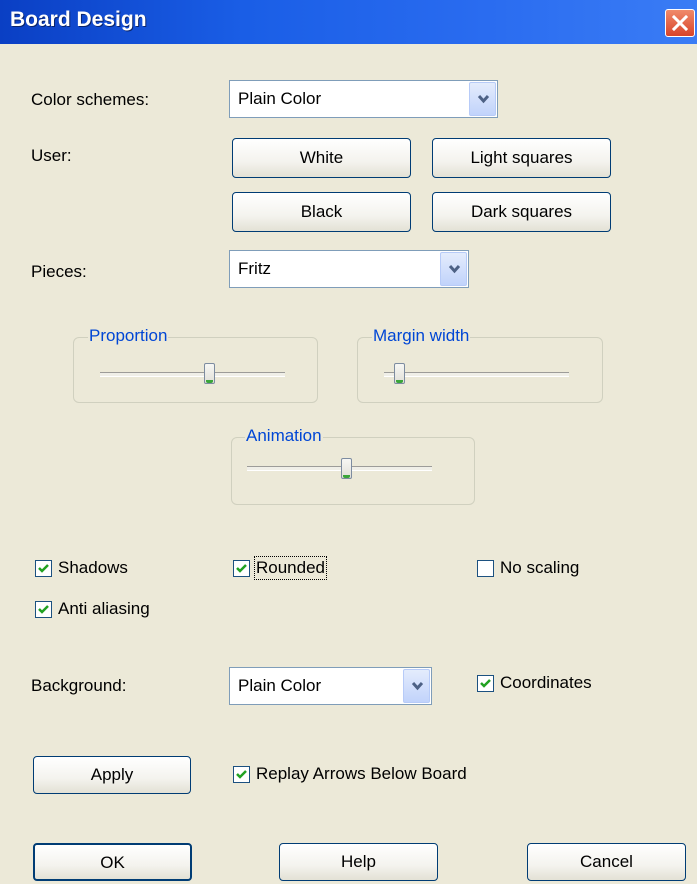 Image resolution: width=697 pixels, height=884 pixels. What do you see at coordinates (195, 370) in the screenshot?
I see `proportion-group` at bounding box center [195, 370].